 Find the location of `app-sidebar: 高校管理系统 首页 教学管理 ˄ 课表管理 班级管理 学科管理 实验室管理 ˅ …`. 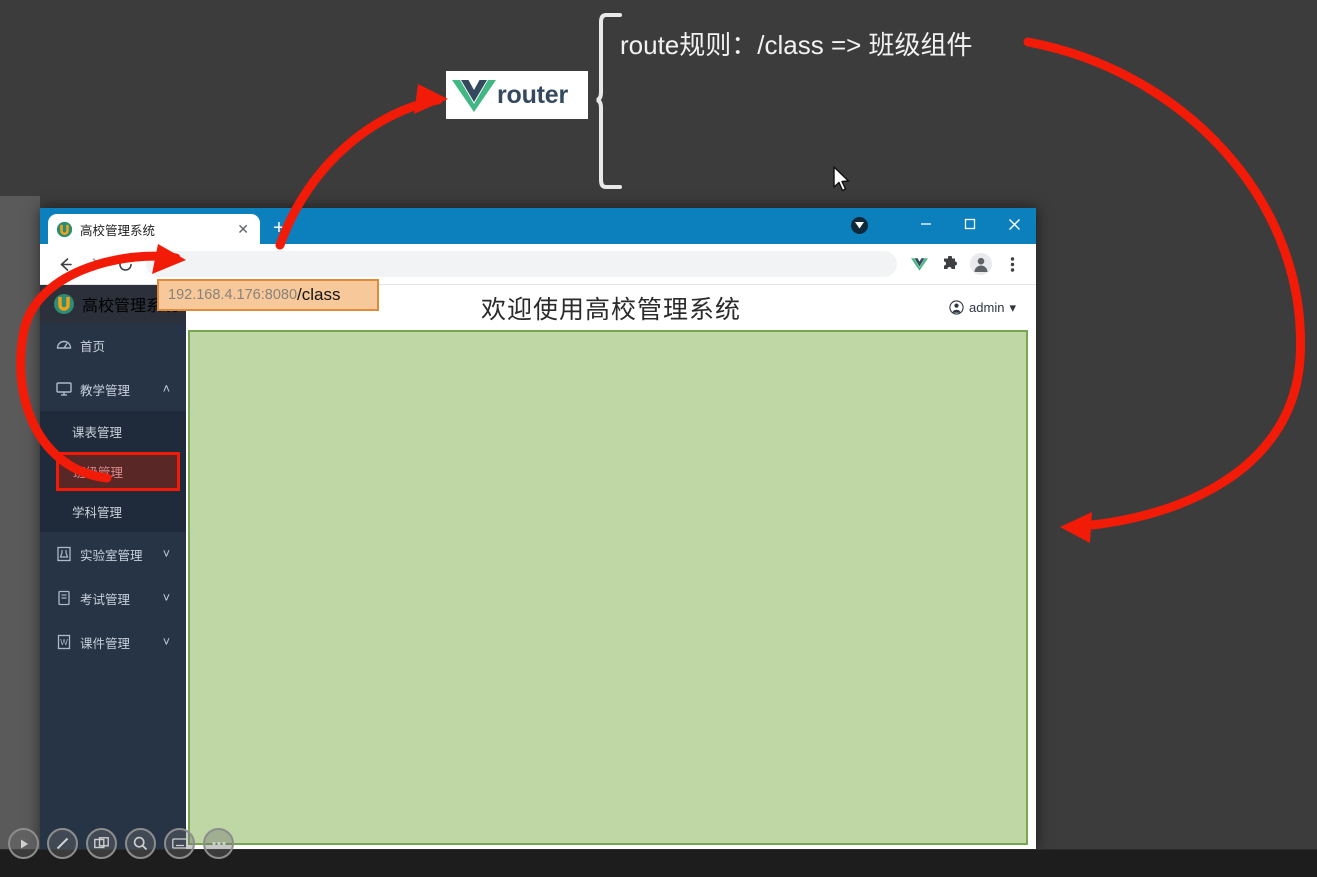

app-sidebar: 高校管理系统 首页 教学管理 ˄ 课表管理 班级管理 学科管理 实验室管理 ˅ … is located at coordinates (113, 567).